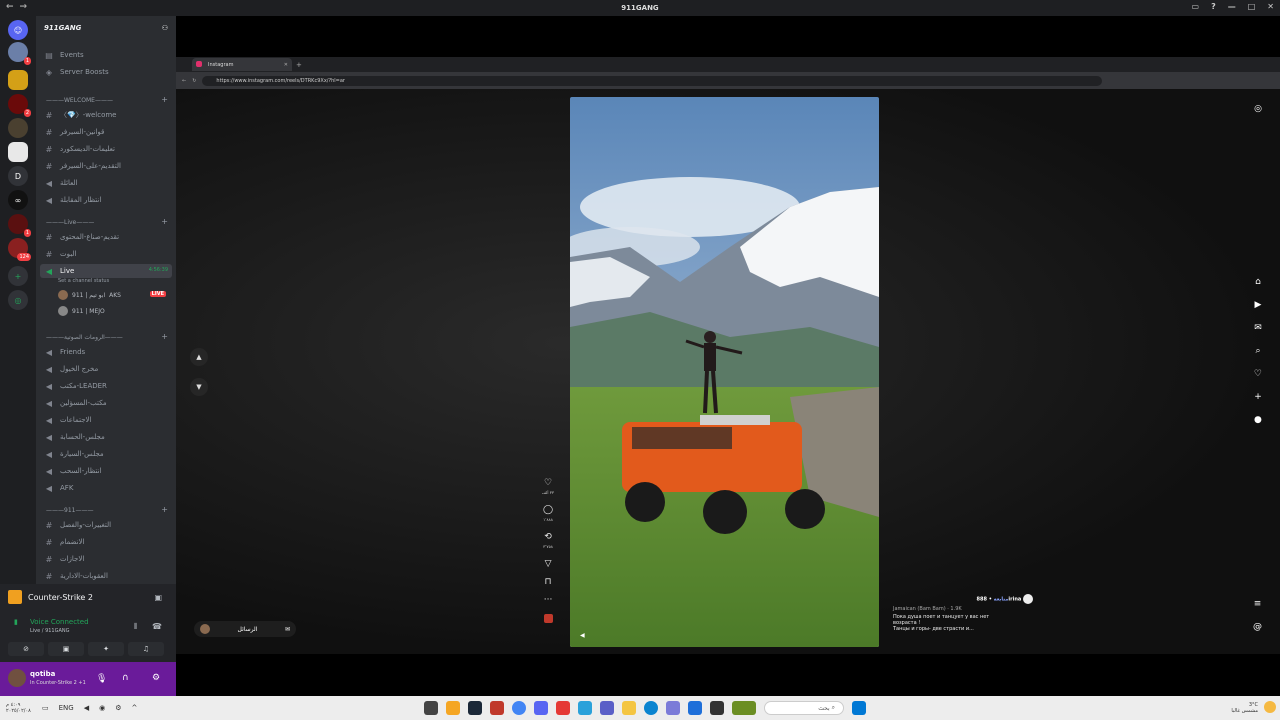 The image size is (1280, 720). Describe the element at coordinates (18, 300) in the screenshot. I see `discover-icon: ◎` at that location.